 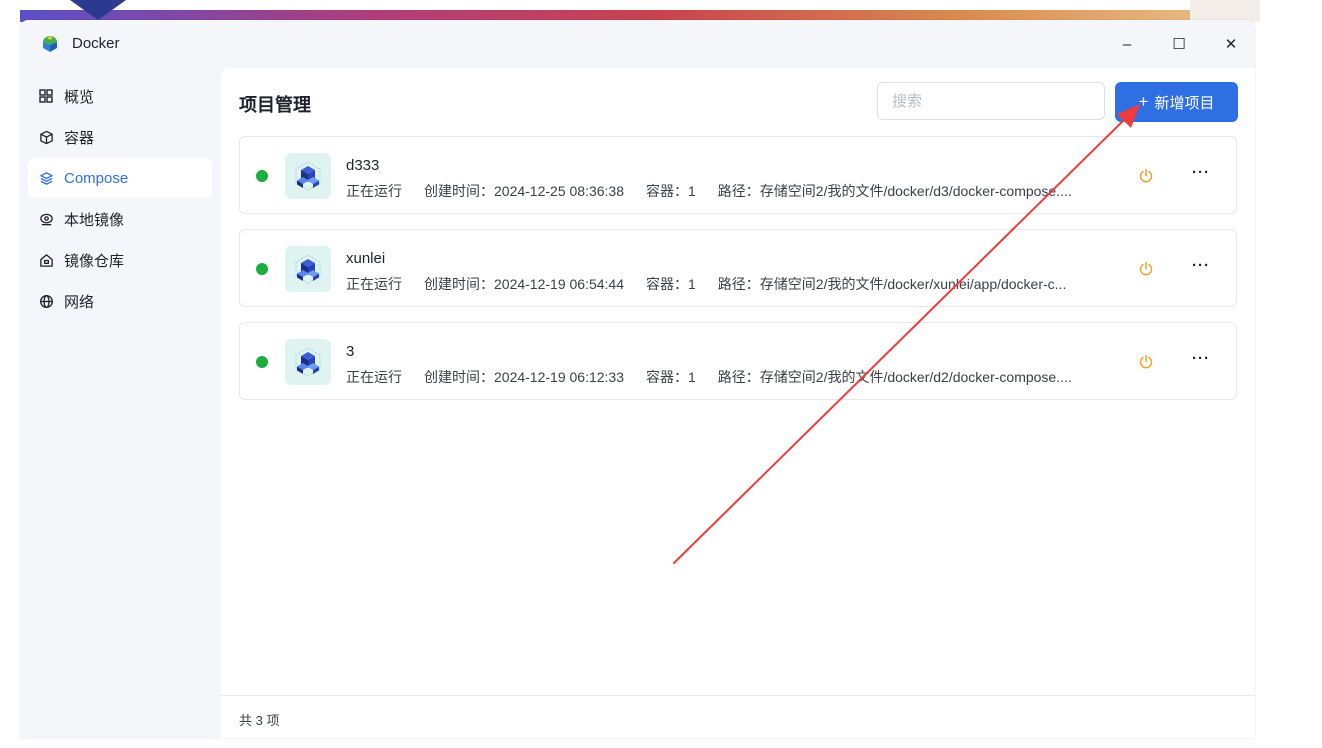 I want to click on project-created-time: 创建时间：2024-12-19 06:54:44, so click(x=524, y=284).